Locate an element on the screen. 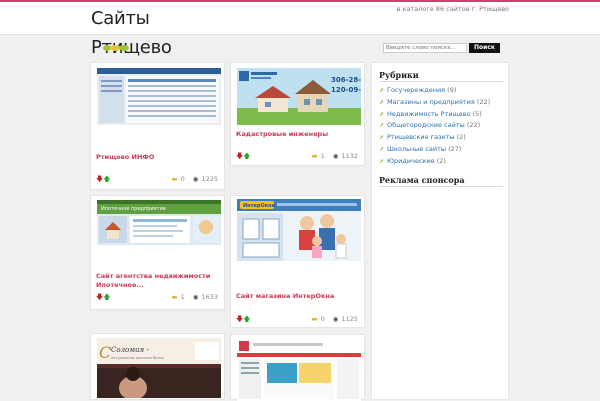 The width and height of the screenshot is (600, 401). search-input is located at coordinates (425, 48).